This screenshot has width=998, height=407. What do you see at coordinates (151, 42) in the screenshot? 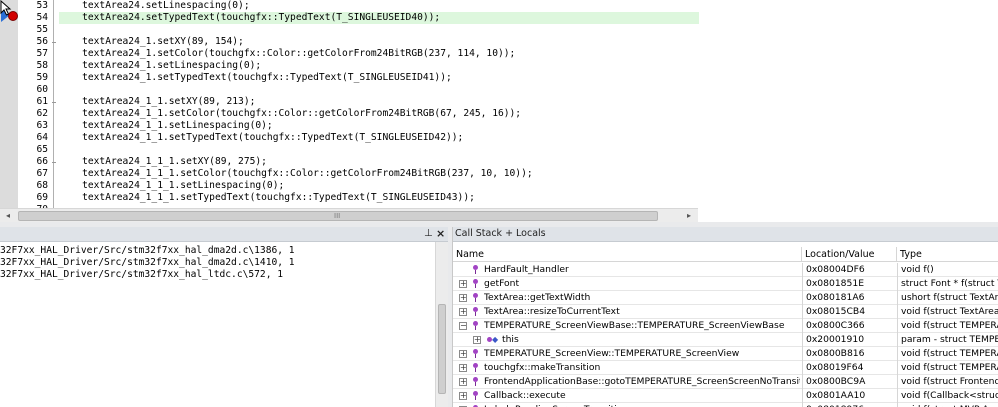
I see `code-line: textArea24_1.setXY(89, 154);` at bounding box center [151, 42].